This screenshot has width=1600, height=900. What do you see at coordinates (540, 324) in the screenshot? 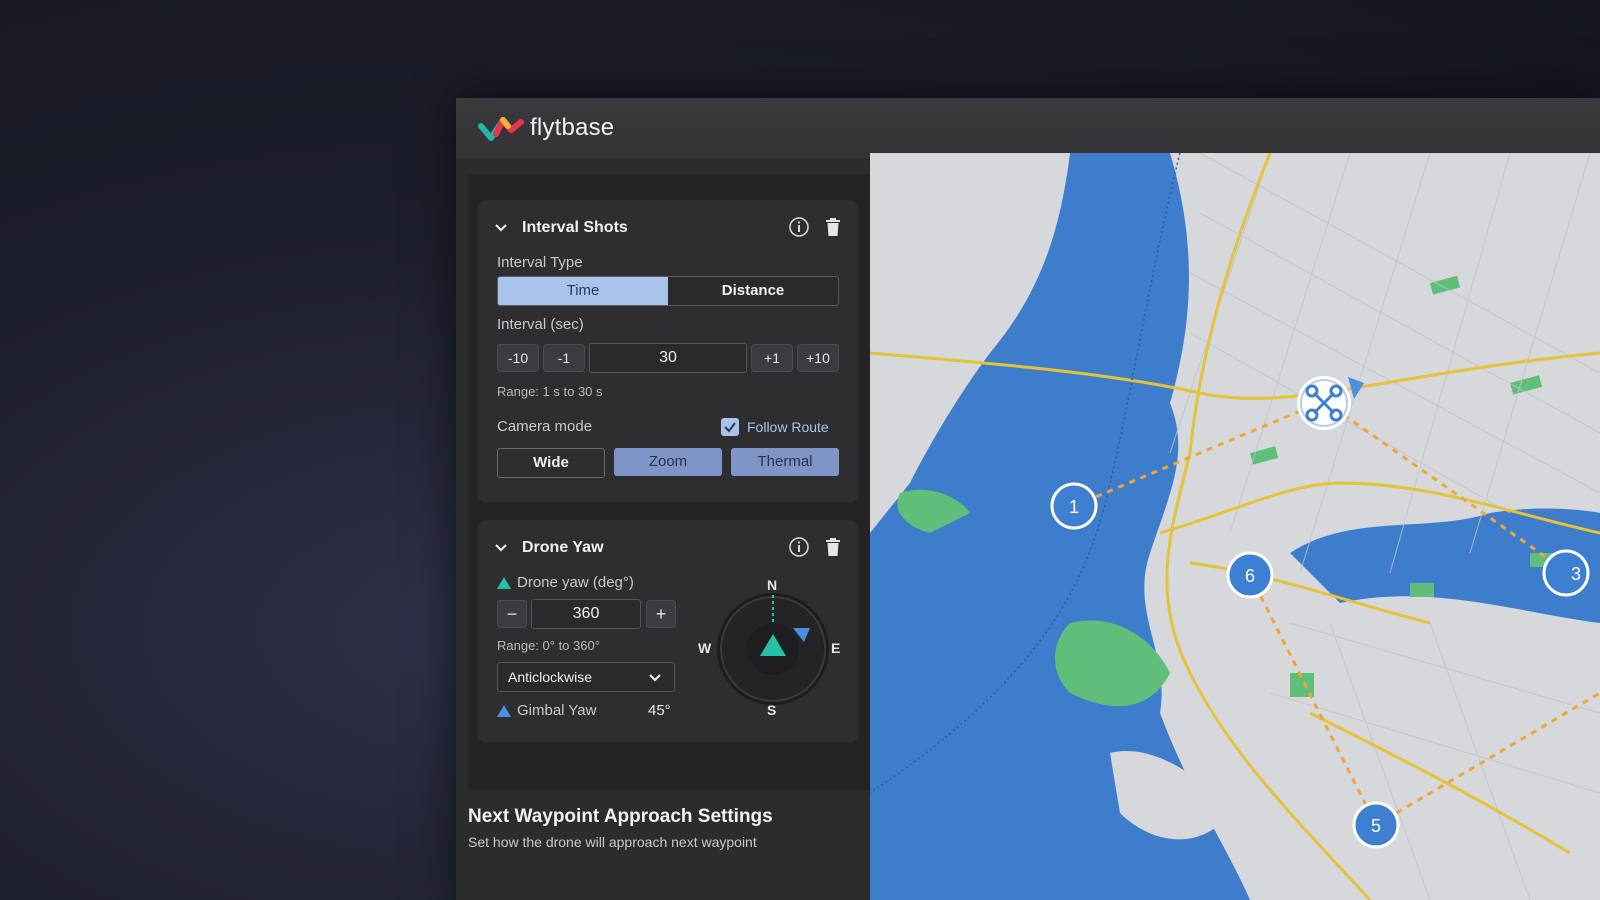
I see `interval-sec-label: Interval (sec)` at bounding box center [540, 324].